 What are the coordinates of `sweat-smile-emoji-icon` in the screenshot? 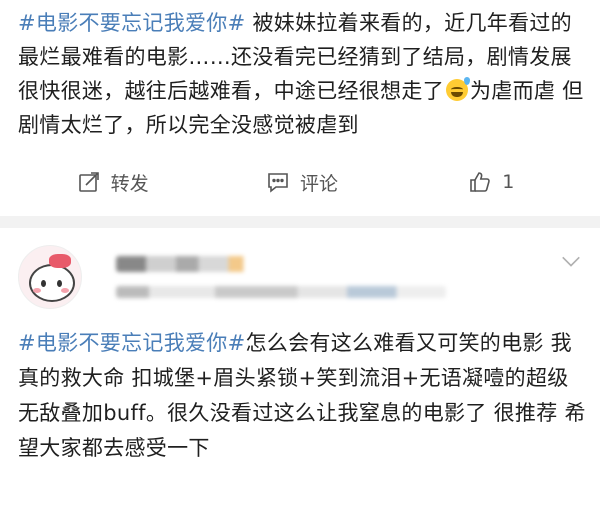 It's located at (458, 89).